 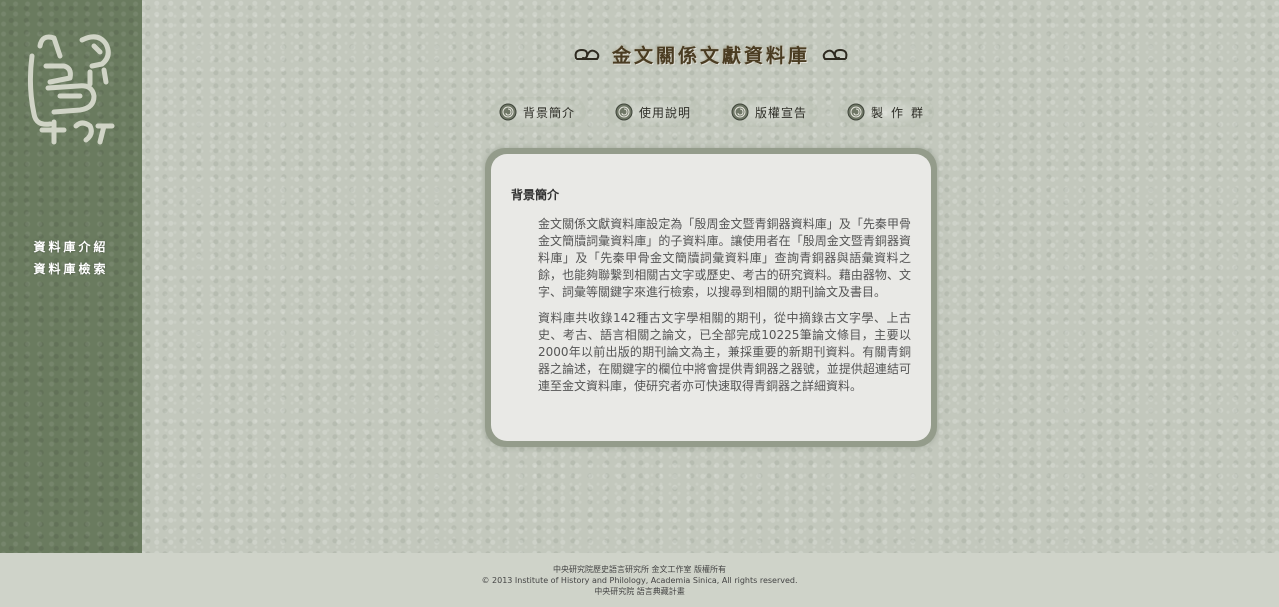 I want to click on tab-copyright: 版權宣告, so click(x=770, y=112).